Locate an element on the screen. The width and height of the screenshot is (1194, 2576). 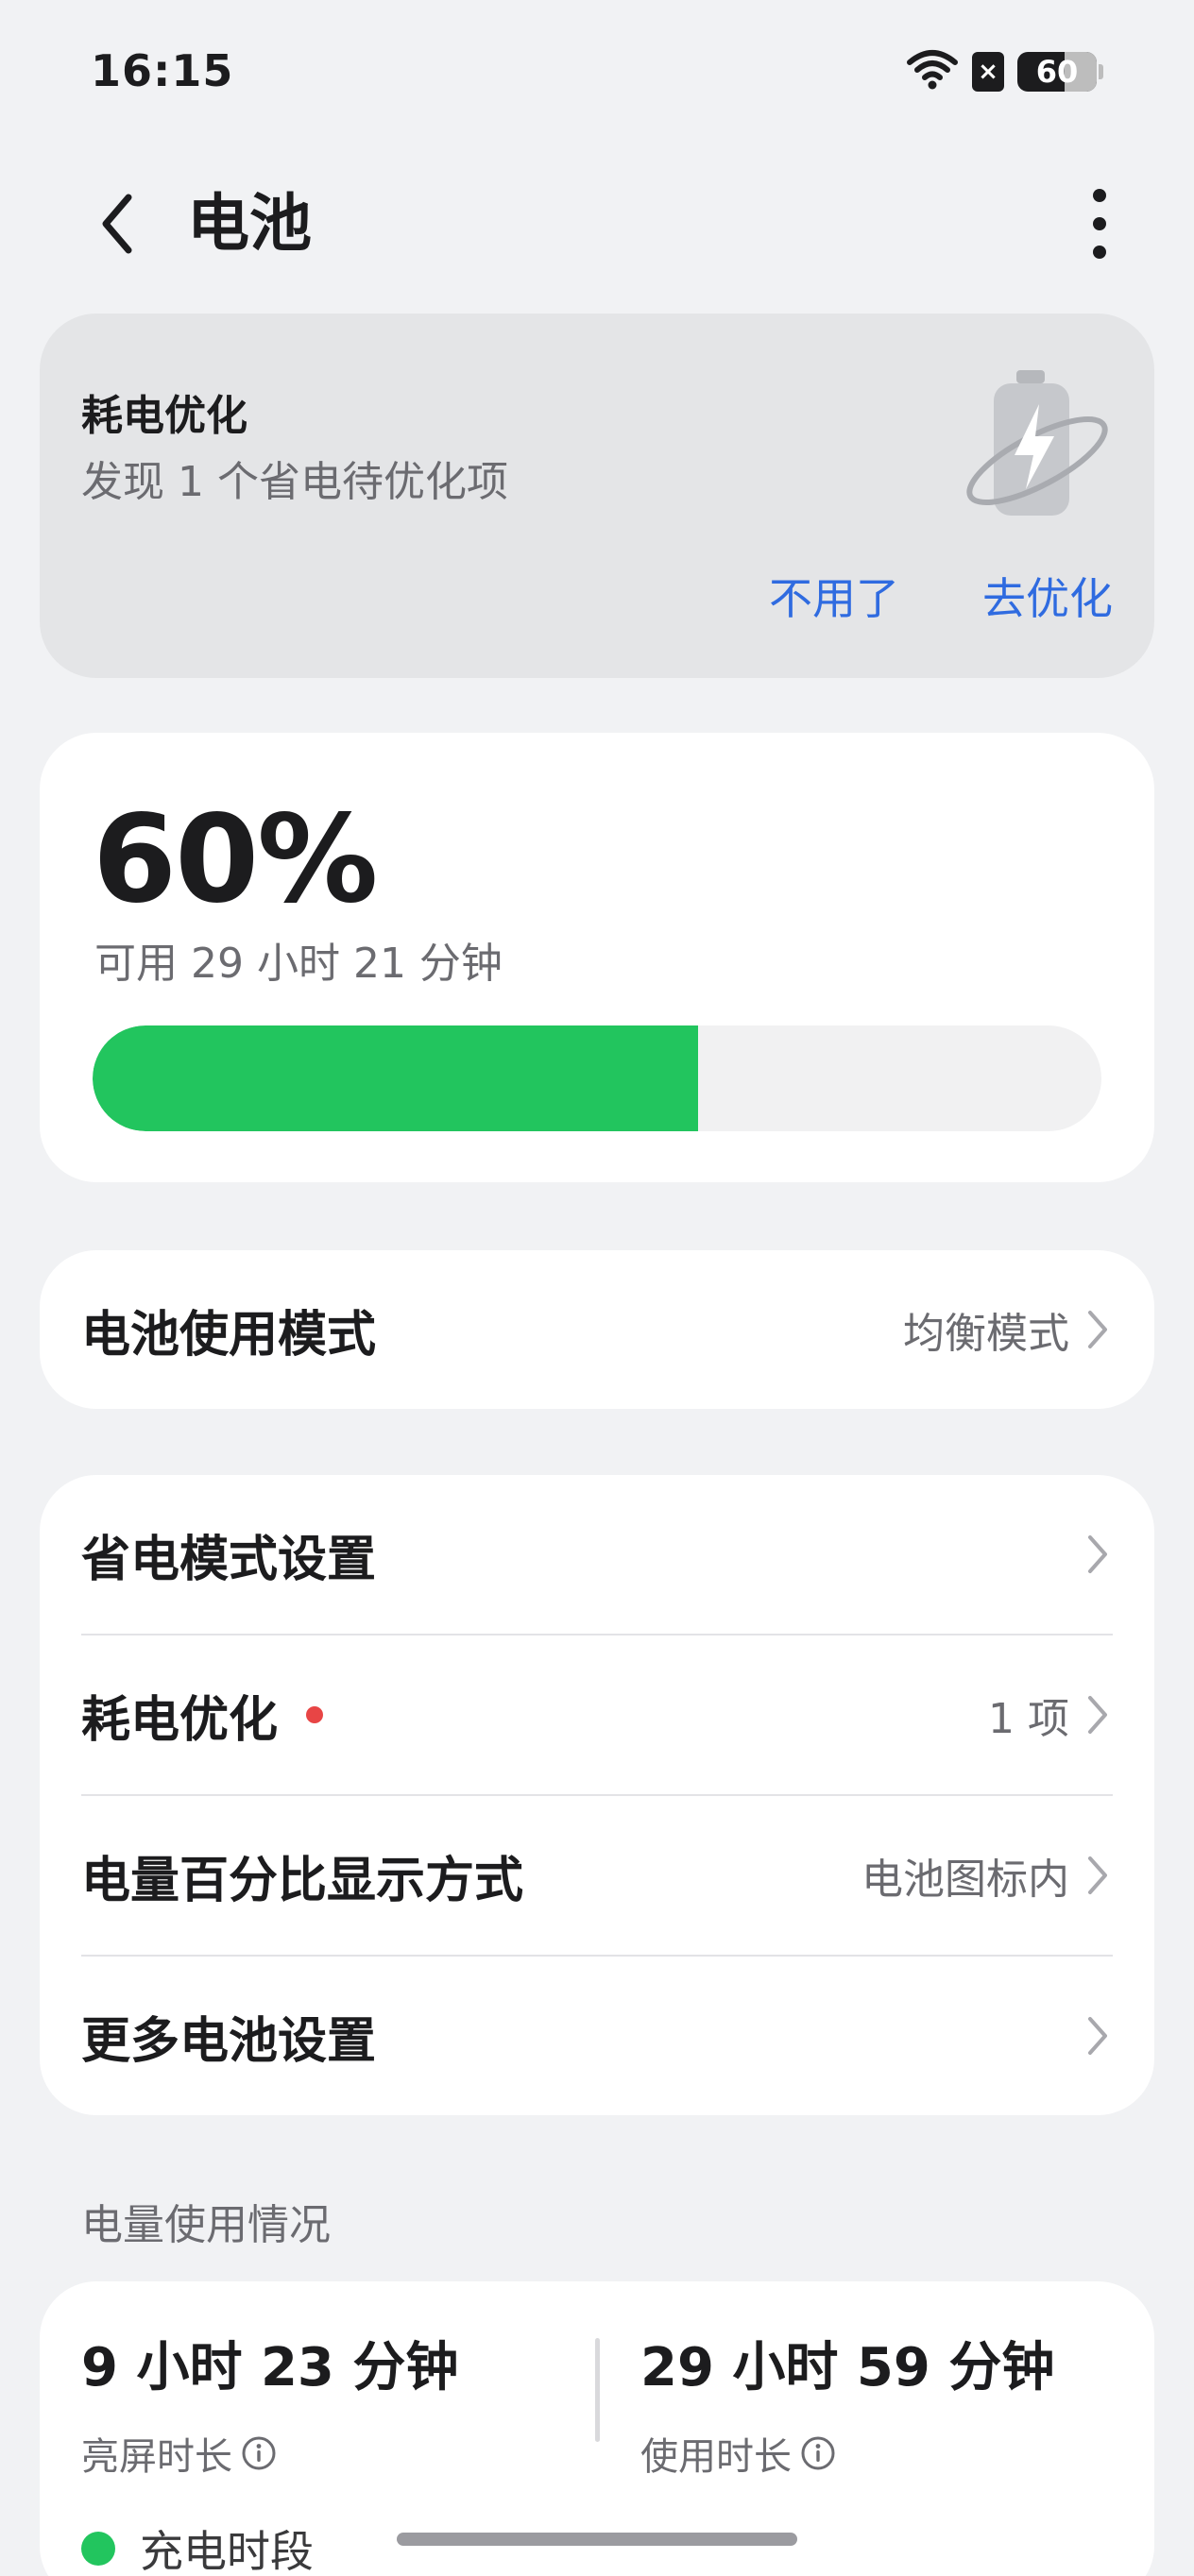
battery-mode-label: 电池使用模式 is located at coordinates (229, 1335).